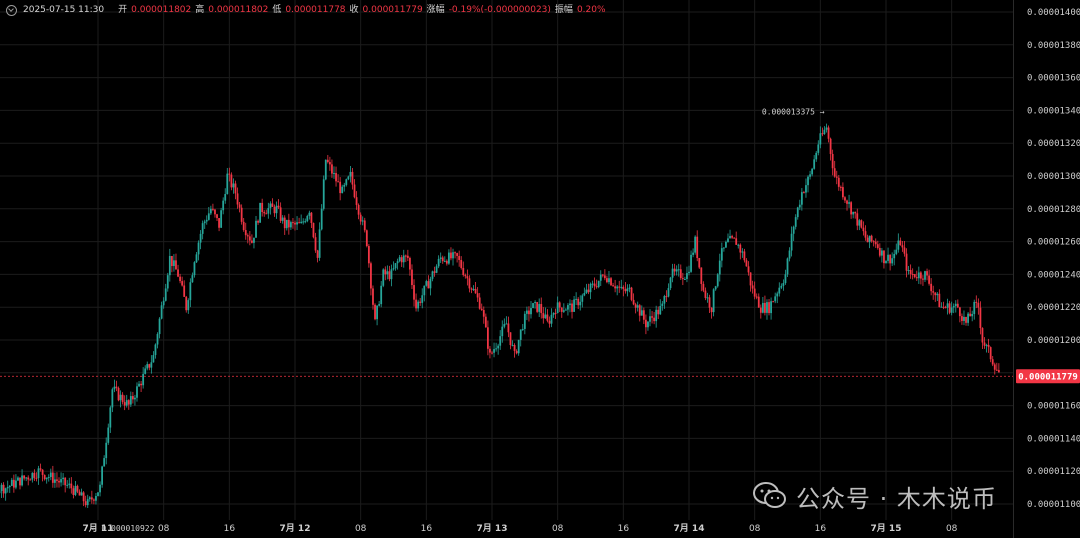  Describe the element at coordinates (295, 528) in the screenshot. I see `x-tick-label: 7月 12` at that location.